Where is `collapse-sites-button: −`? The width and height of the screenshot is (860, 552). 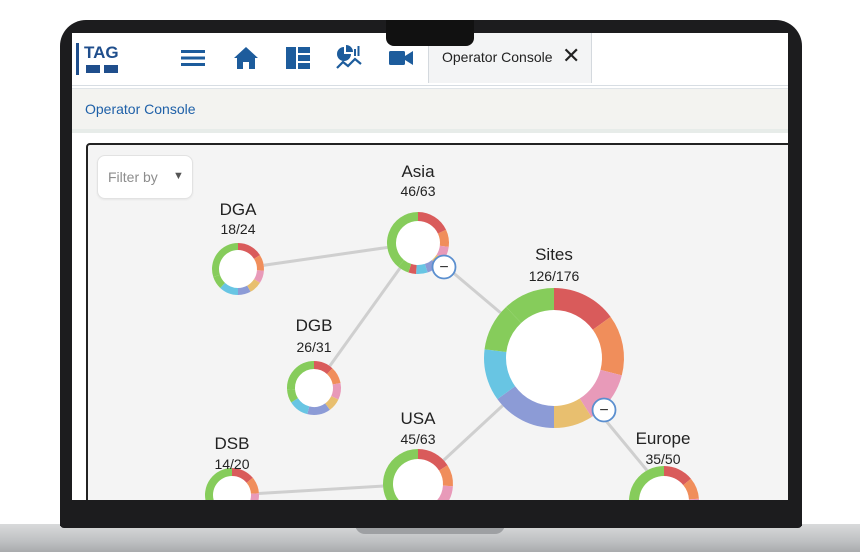 collapse-sites-button: − is located at coordinates (604, 410).